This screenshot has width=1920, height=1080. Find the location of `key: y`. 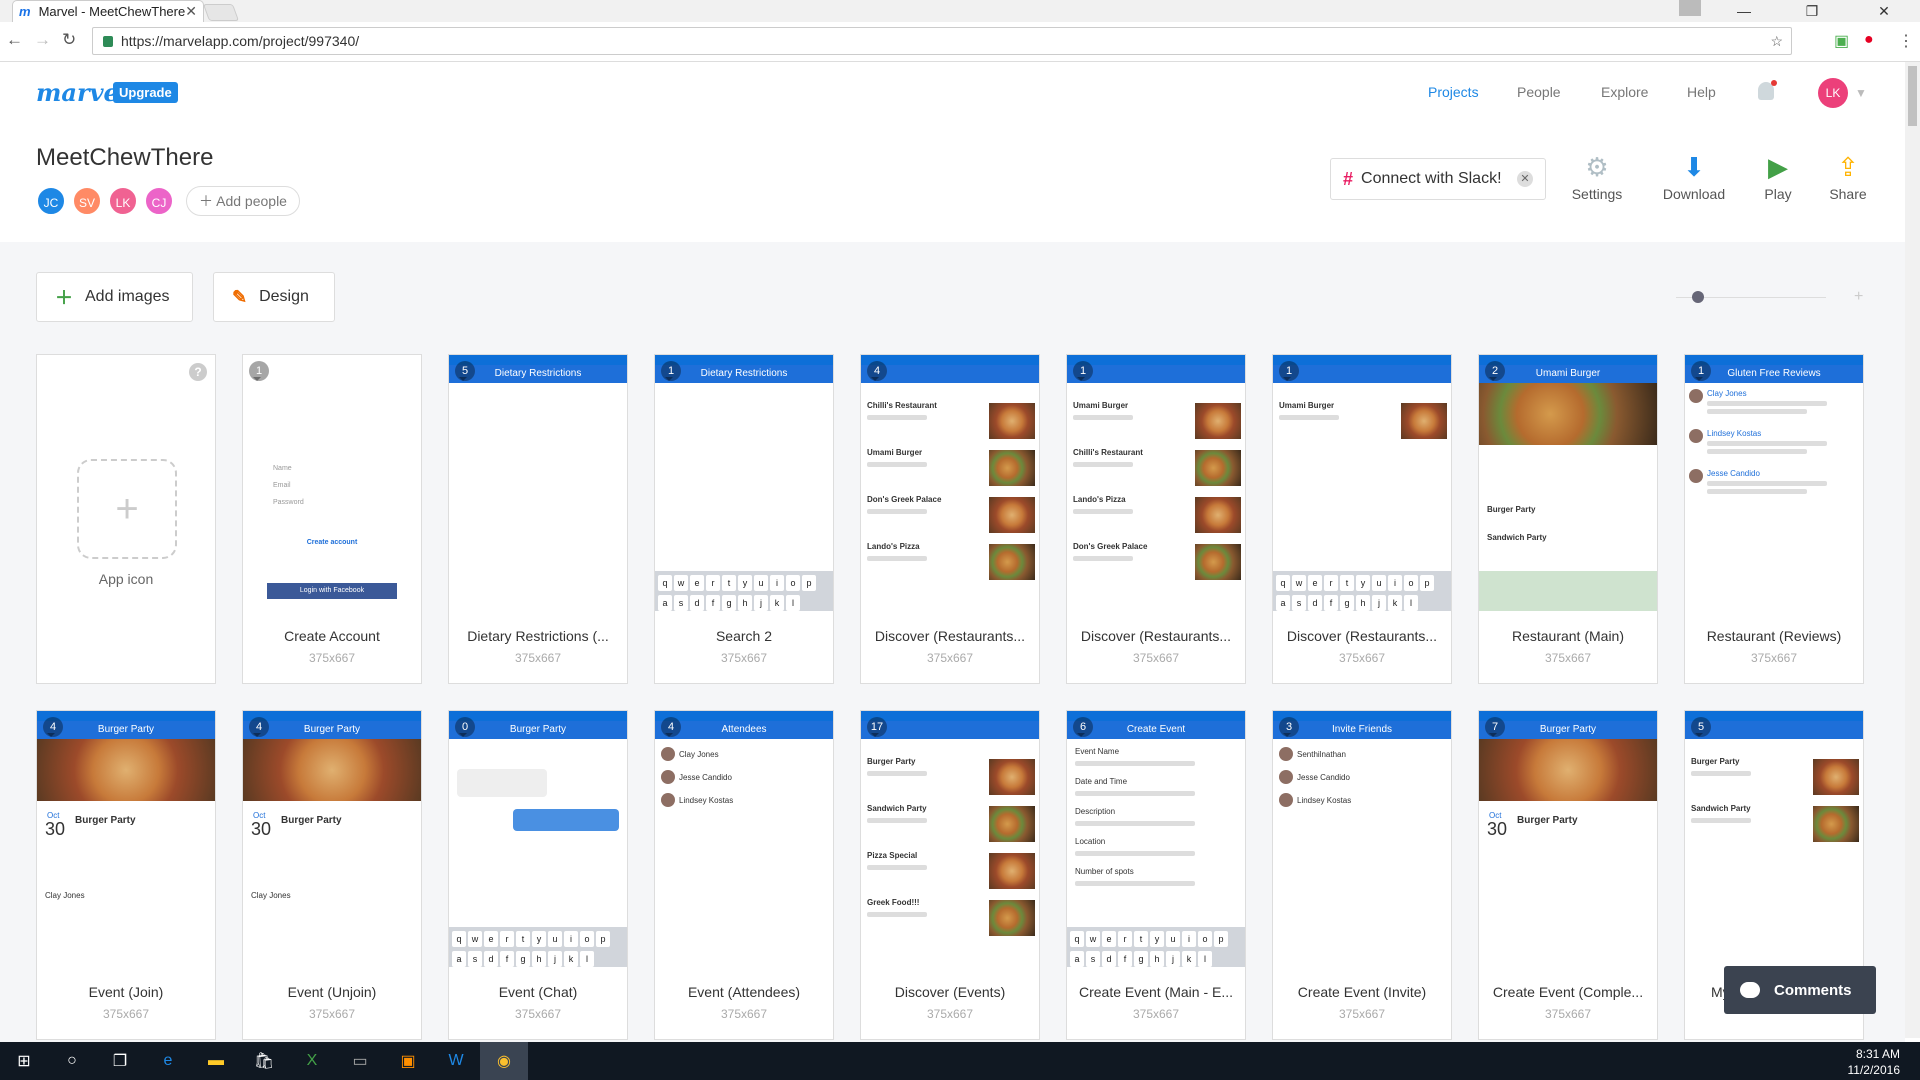

key: y is located at coordinates (1157, 939).